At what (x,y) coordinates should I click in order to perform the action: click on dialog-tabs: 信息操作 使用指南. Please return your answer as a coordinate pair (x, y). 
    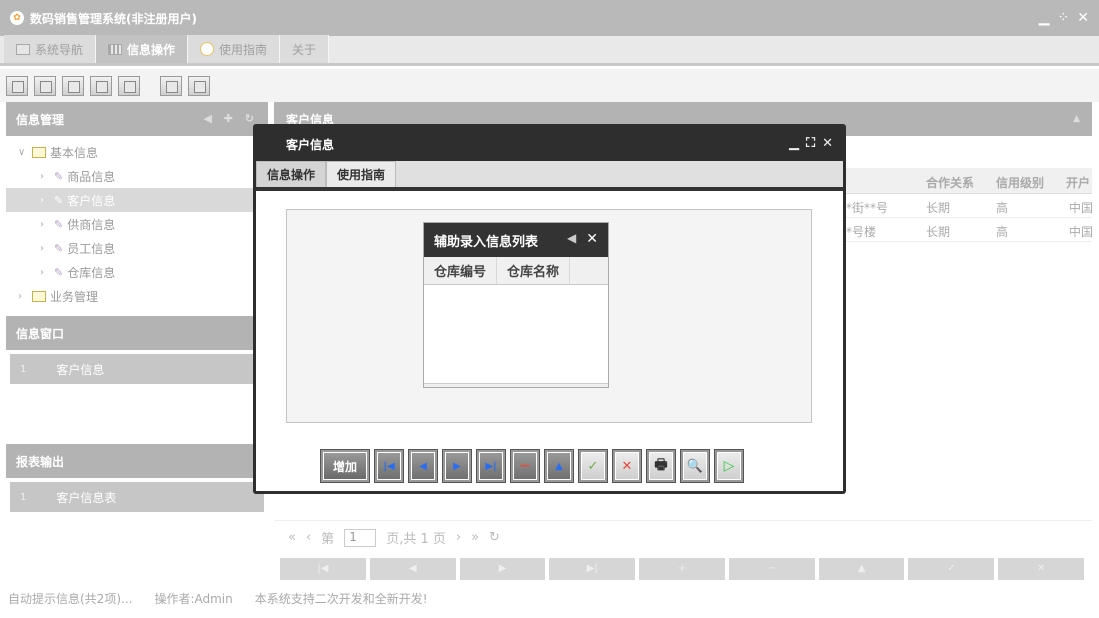
    Looking at the image, I should click on (549, 176).